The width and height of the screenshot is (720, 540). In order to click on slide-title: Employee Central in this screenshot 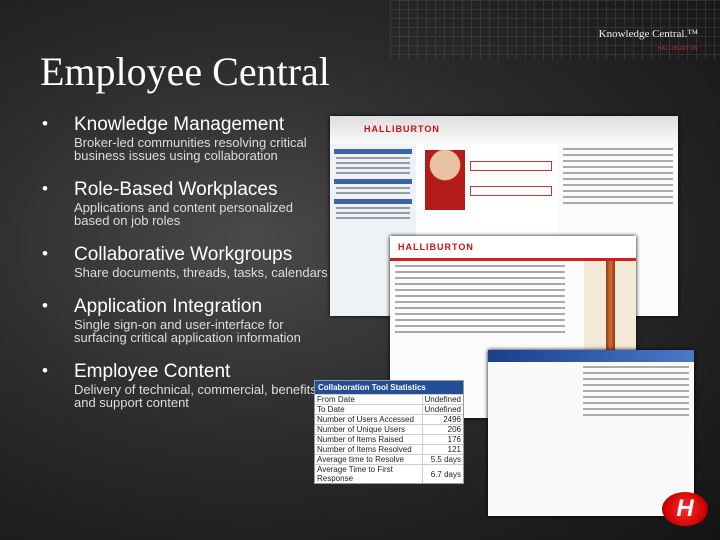, I will do `click(185, 71)`.